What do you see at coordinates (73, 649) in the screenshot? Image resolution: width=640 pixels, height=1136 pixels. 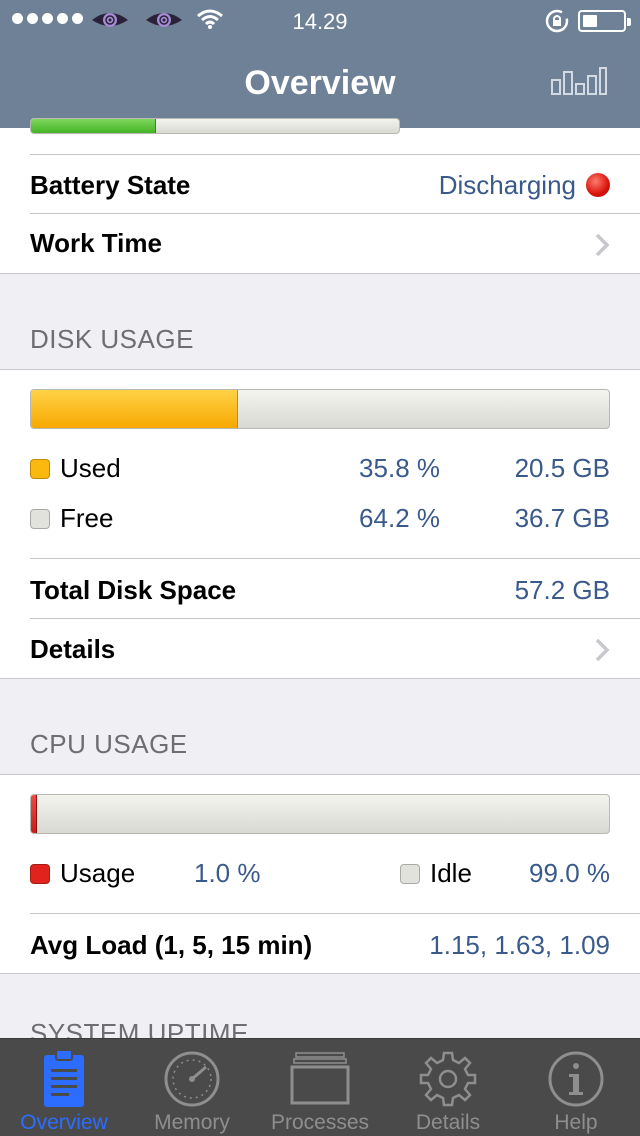 I see `details-label: Details` at bounding box center [73, 649].